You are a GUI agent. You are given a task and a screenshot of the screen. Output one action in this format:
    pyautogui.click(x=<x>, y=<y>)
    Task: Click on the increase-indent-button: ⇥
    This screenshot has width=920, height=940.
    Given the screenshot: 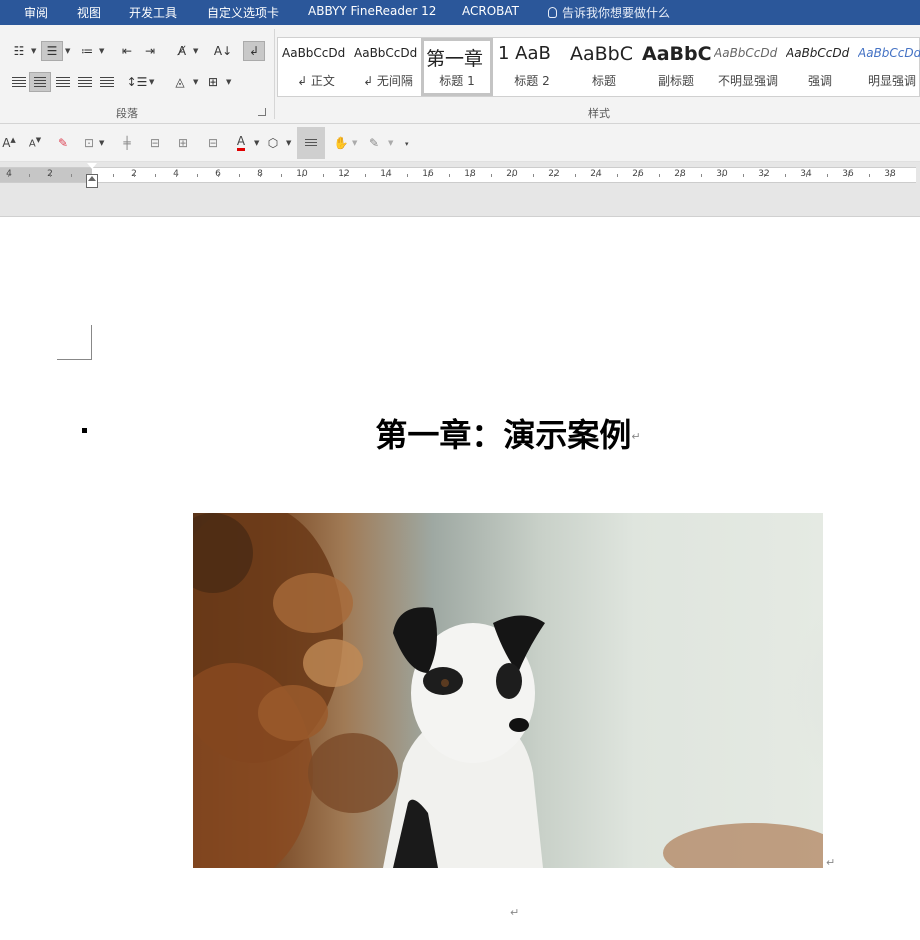 What is the action you would take?
    pyautogui.click(x=150, y=51)
    